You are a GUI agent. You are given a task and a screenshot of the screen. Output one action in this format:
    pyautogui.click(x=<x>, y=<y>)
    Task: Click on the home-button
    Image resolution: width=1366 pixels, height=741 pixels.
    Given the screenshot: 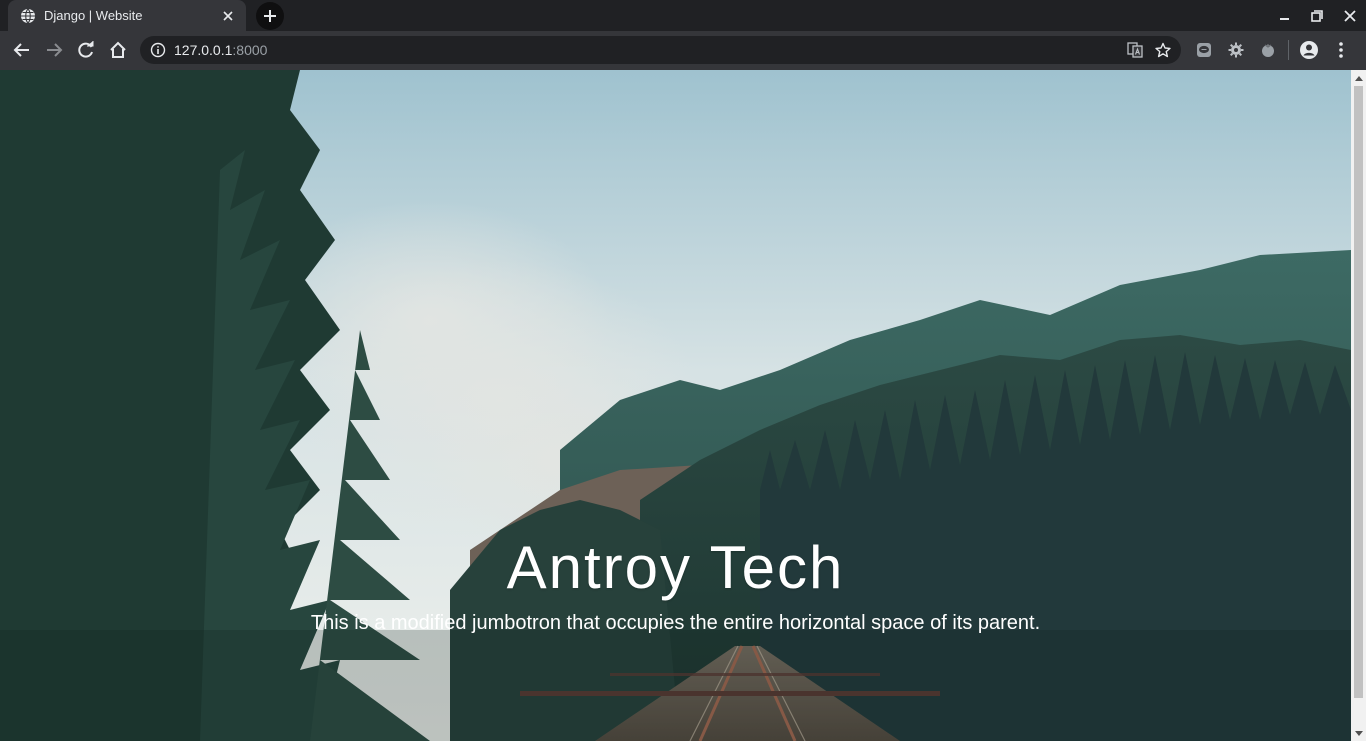 What is the action you would take?
    pyautogui.click(x=118, y=50)
    